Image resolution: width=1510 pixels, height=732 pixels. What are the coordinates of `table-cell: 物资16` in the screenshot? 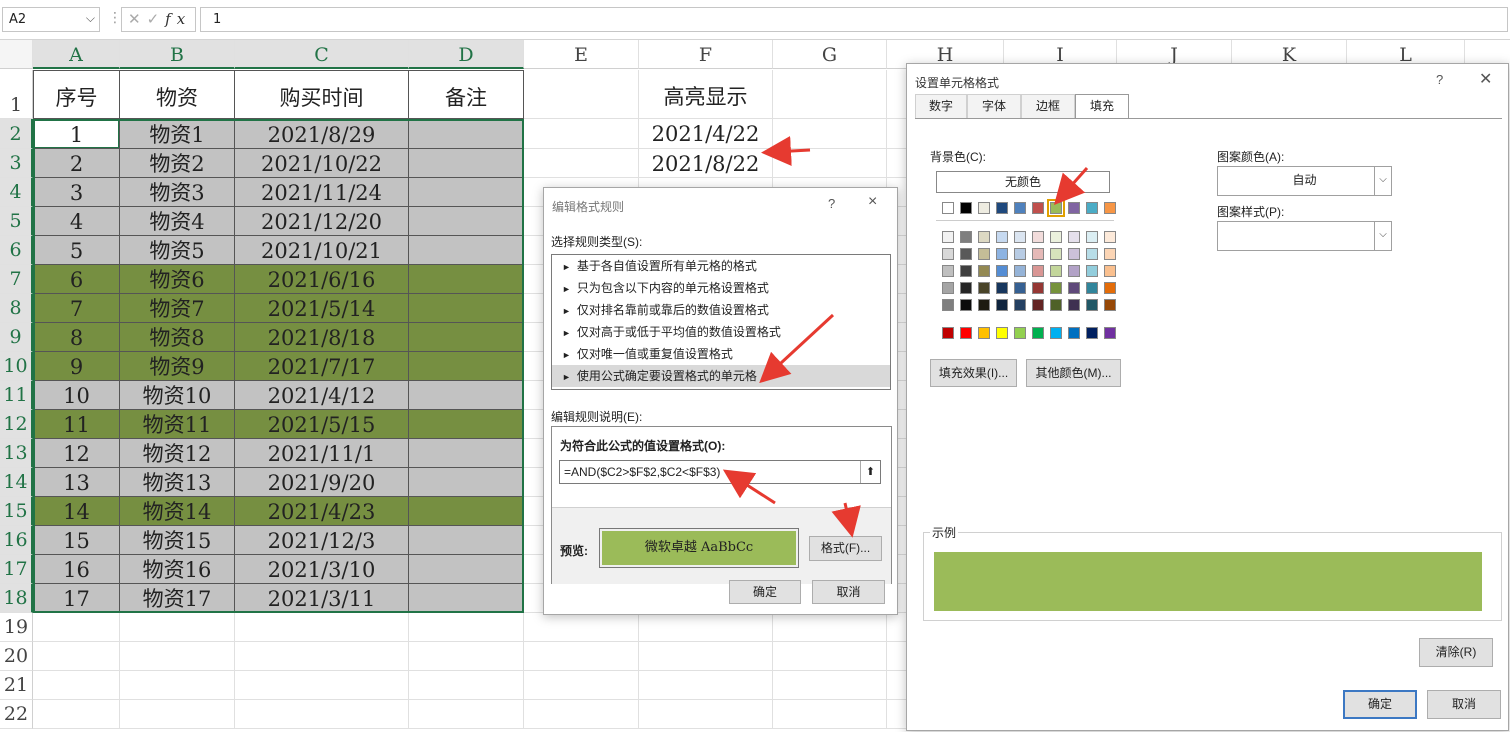 It's located at (177, 569).